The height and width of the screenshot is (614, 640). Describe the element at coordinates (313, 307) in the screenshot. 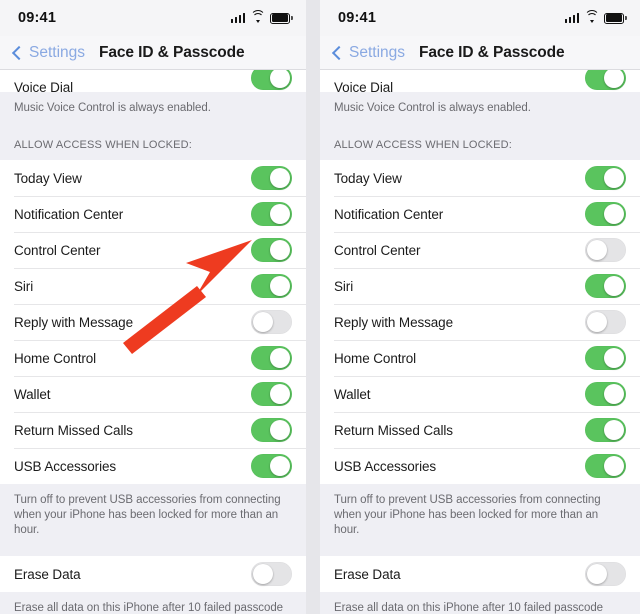

I see `panel-divider` at that location.